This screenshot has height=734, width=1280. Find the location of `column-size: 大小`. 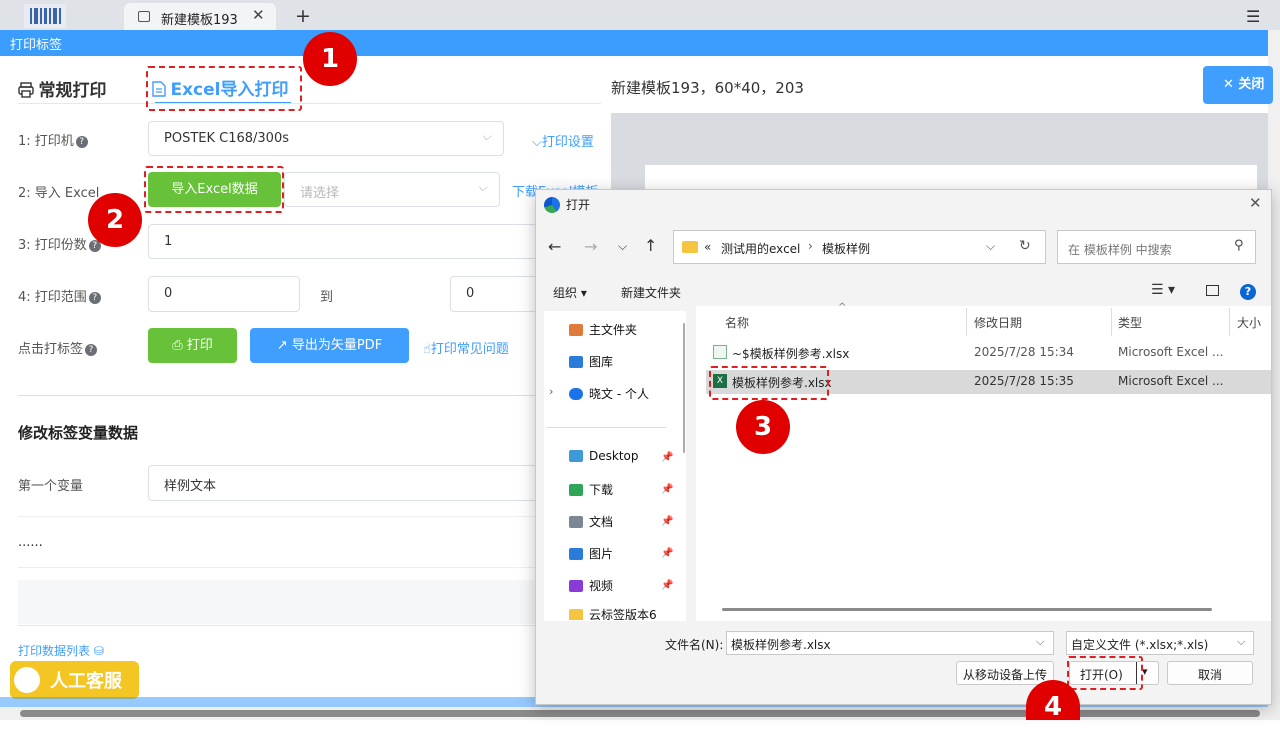

column-size: 大小 is located at coordinates (1249, 322).